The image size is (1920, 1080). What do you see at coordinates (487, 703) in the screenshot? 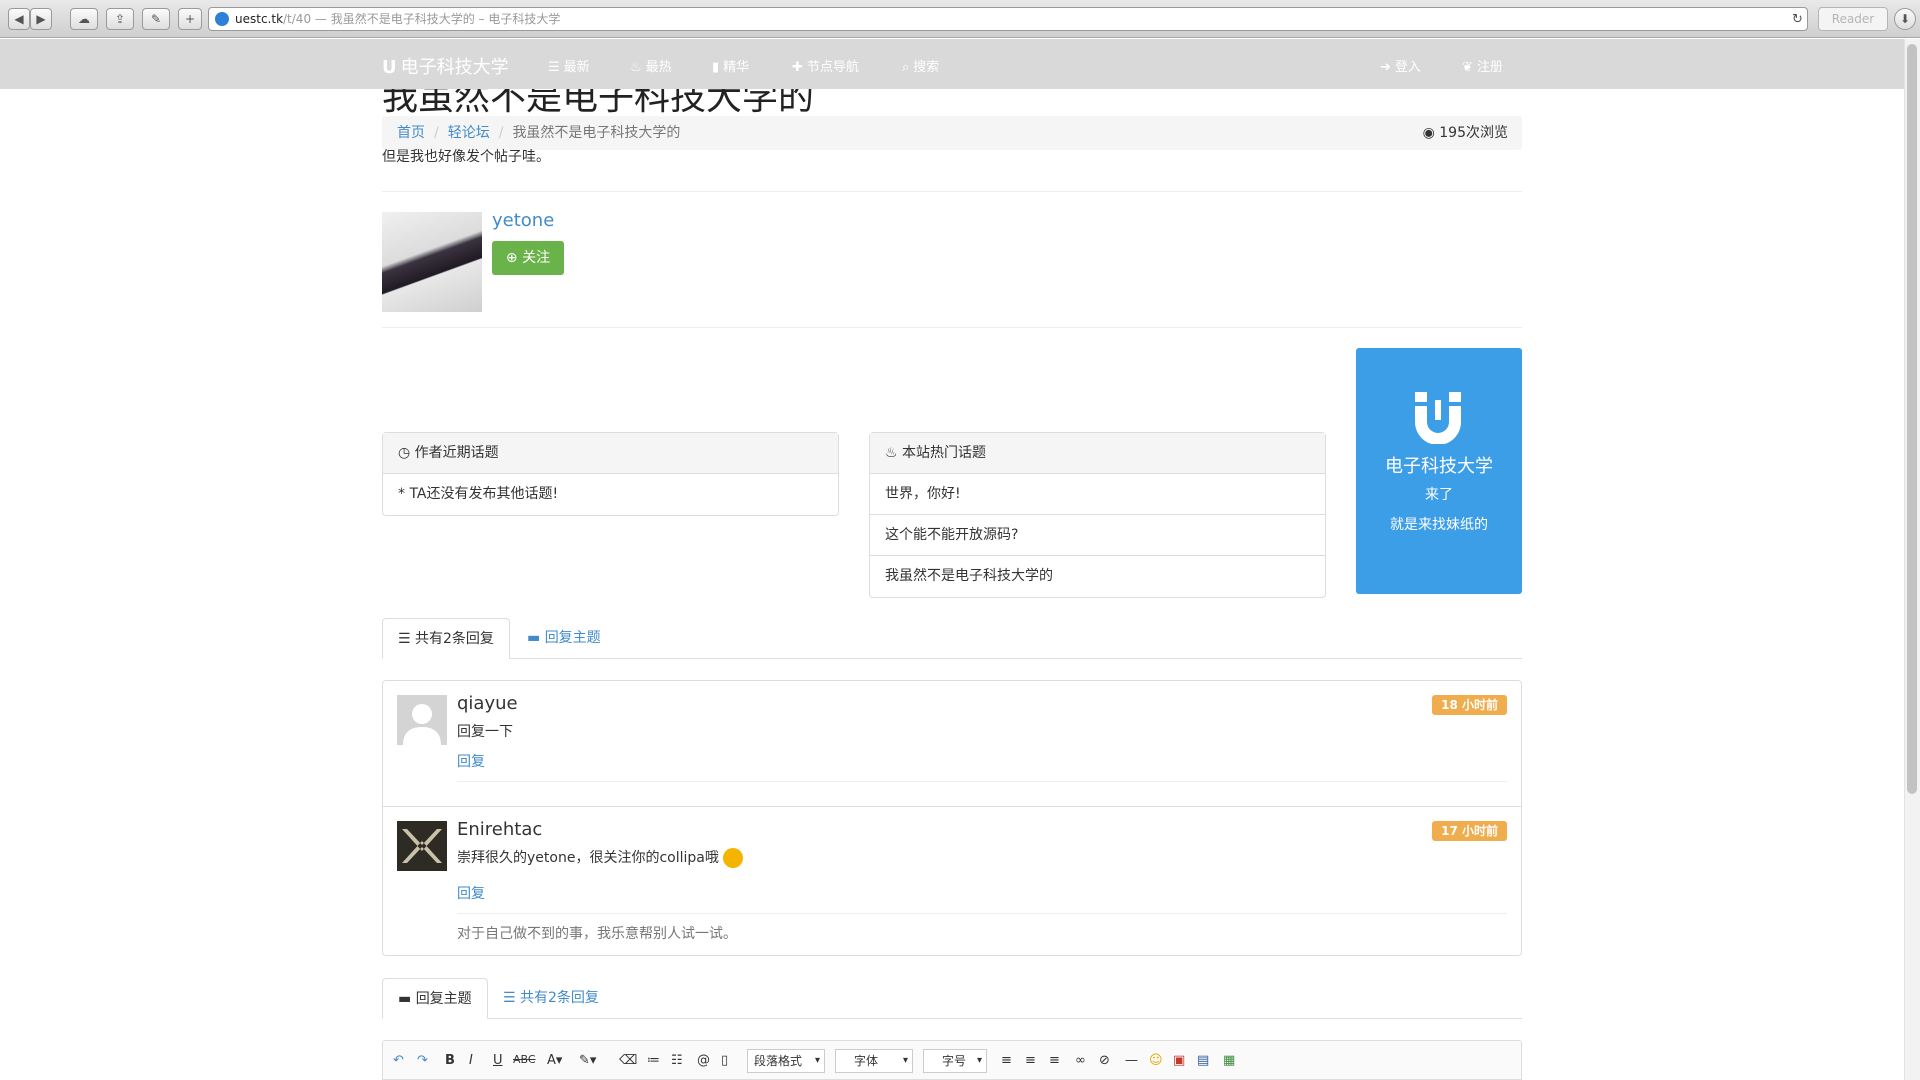
I see `reply-username: qiayue` at bounding box center [487, 703].